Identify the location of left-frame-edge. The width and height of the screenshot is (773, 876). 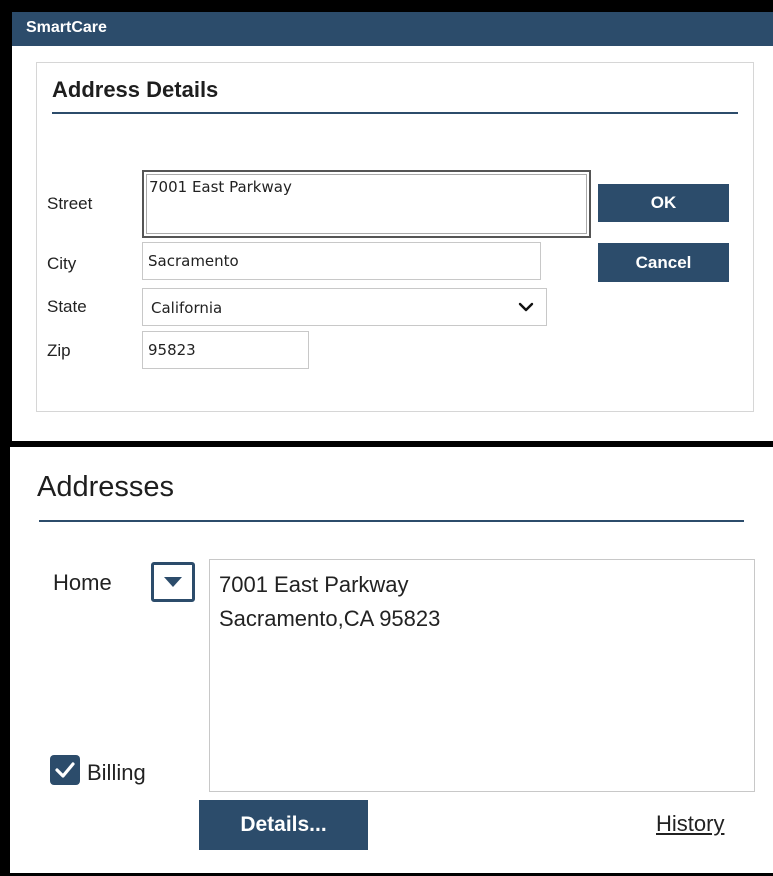
(5, 661).